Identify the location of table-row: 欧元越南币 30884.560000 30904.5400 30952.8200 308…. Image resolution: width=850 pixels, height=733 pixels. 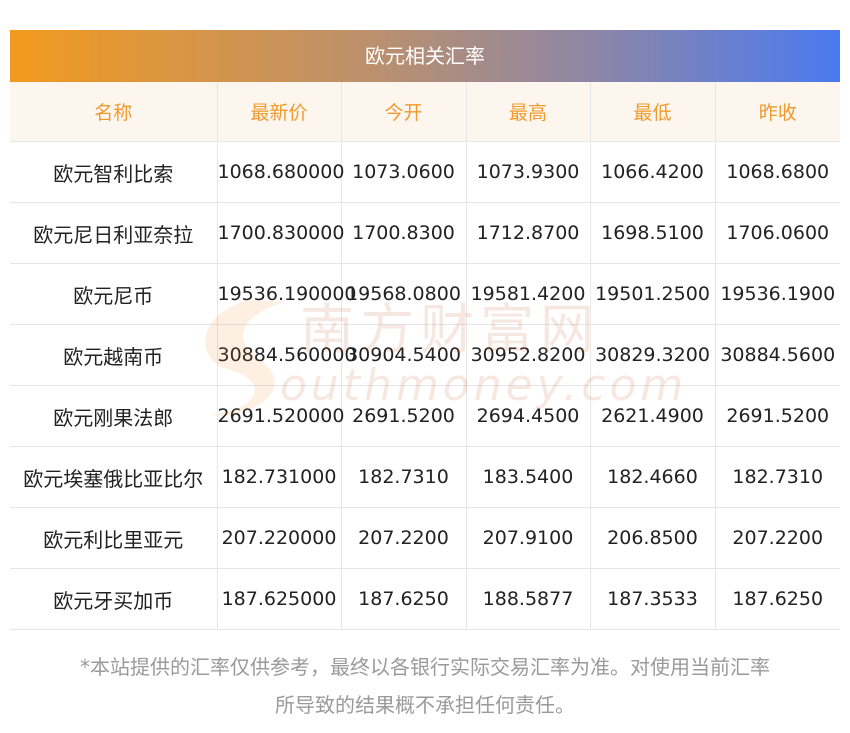
(425, 355).